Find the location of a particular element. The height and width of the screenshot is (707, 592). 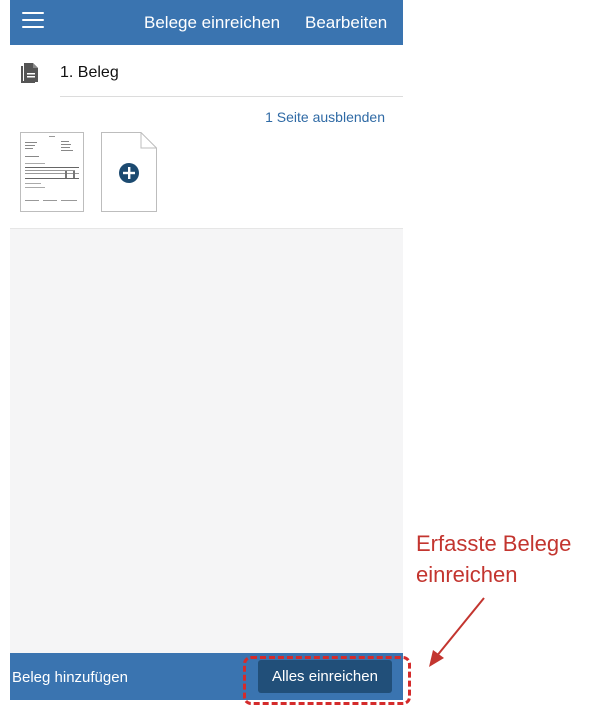

plus-circle-icon is located at coordinates (129, 172).